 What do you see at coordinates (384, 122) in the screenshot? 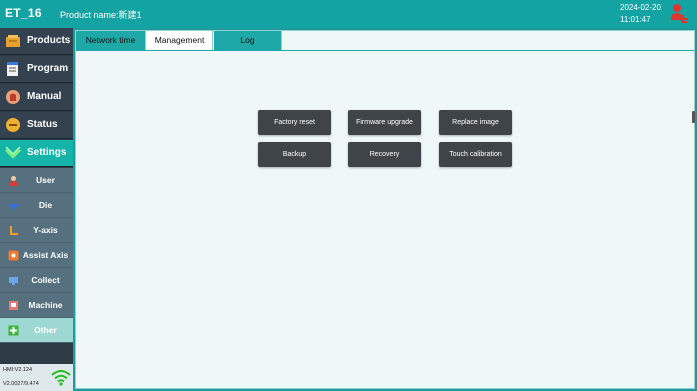
I see `firmware-upgrade-button: Firmware upgrade` at bounding box center [384, 122].